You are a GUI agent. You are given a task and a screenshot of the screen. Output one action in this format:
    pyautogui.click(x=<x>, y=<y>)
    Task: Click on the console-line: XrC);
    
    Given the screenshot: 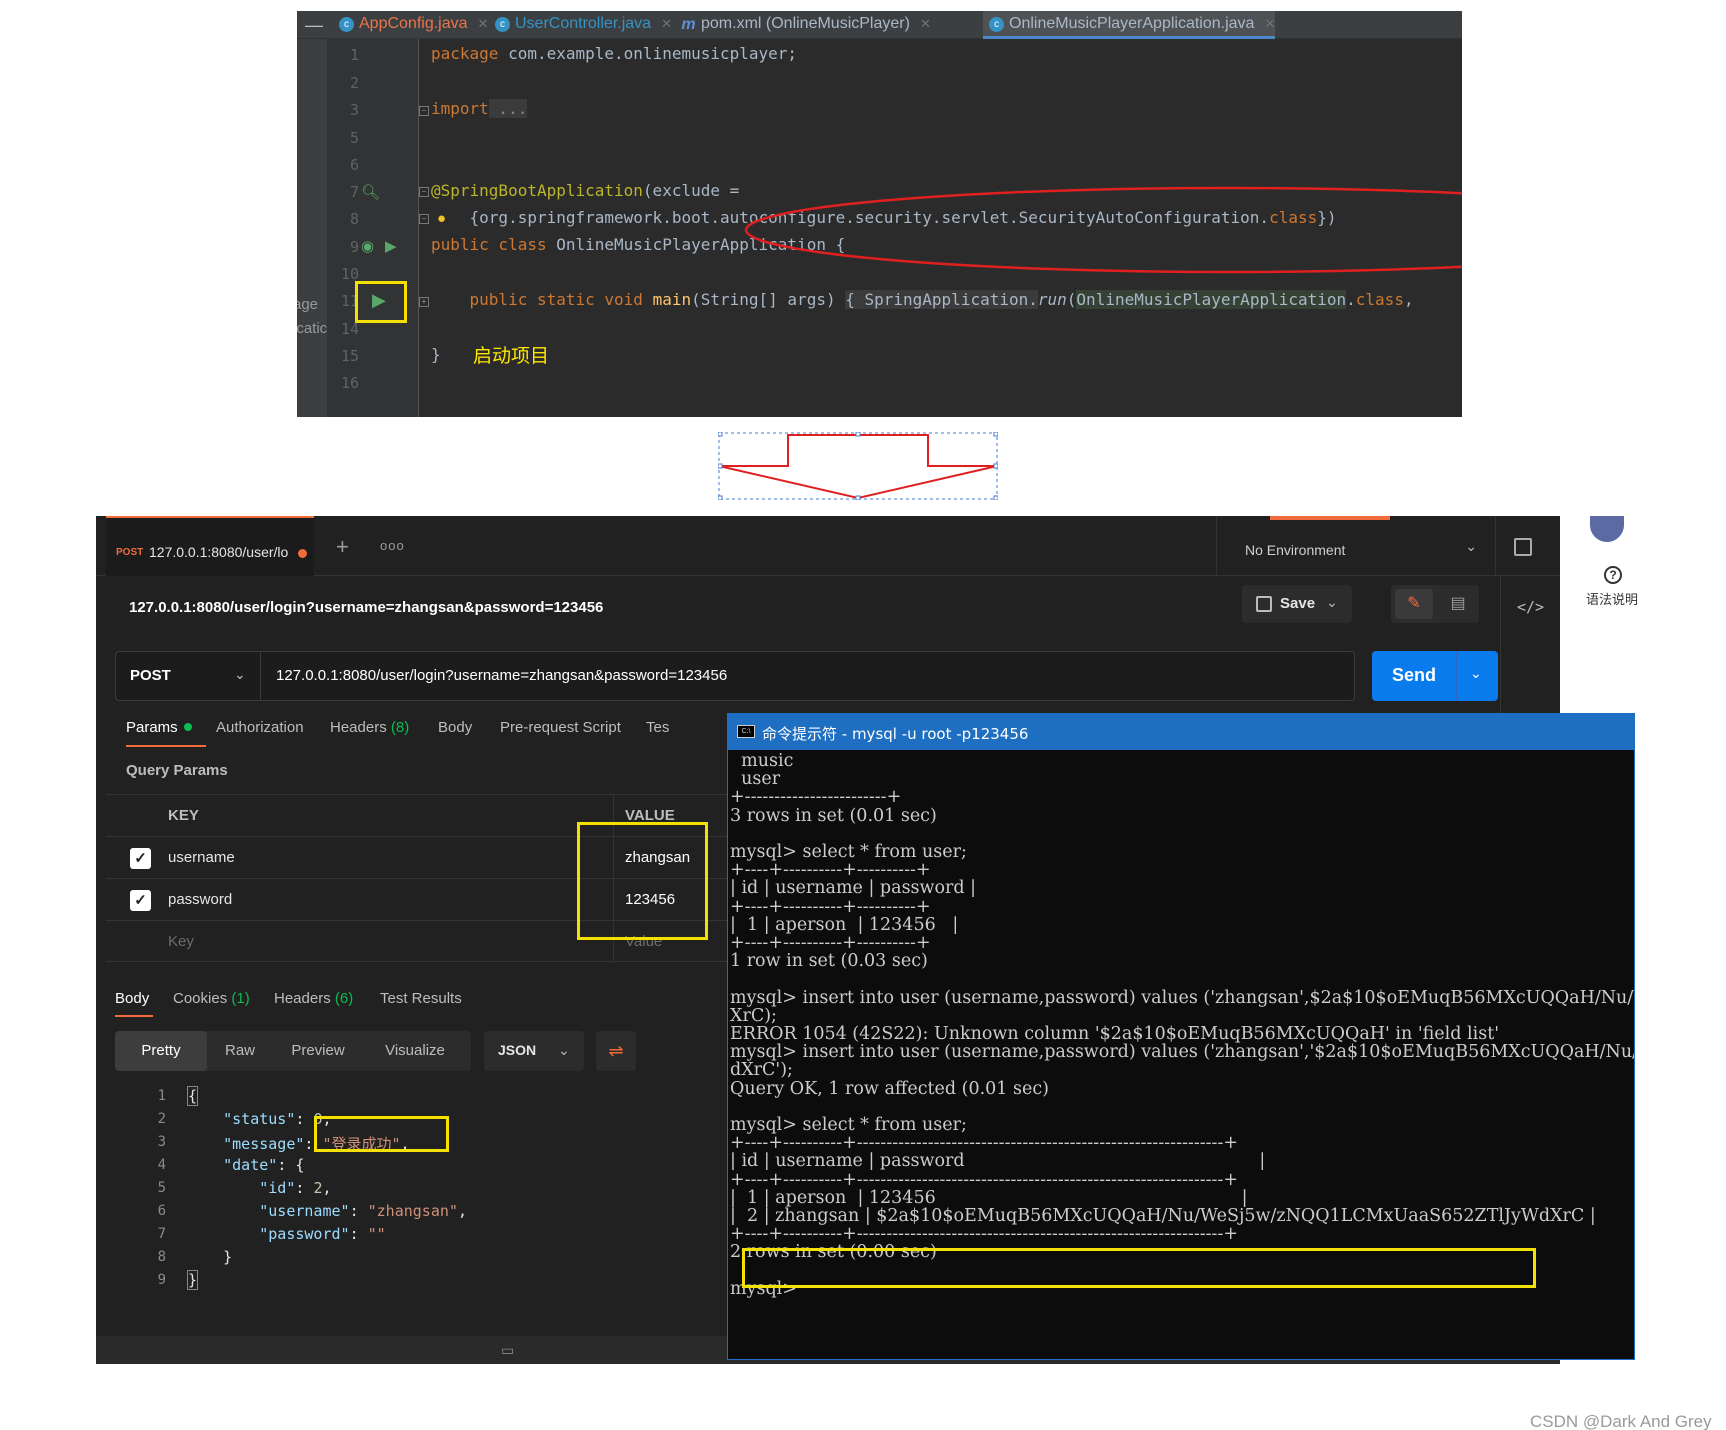 What is the action you would take?
    pyautogui.click(x=753, y=1015)
    